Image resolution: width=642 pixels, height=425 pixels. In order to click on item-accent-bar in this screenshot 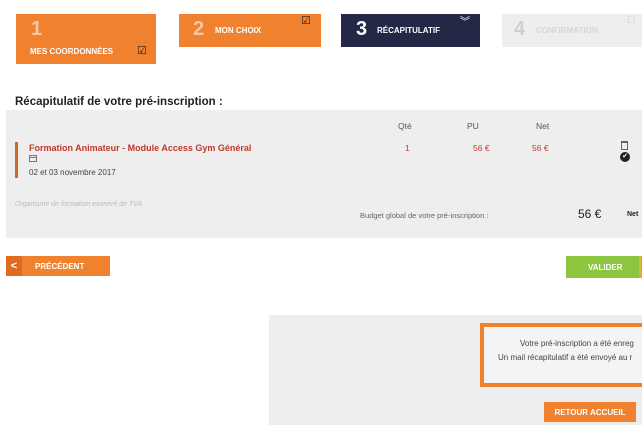, I will do `click(16, 160)`.